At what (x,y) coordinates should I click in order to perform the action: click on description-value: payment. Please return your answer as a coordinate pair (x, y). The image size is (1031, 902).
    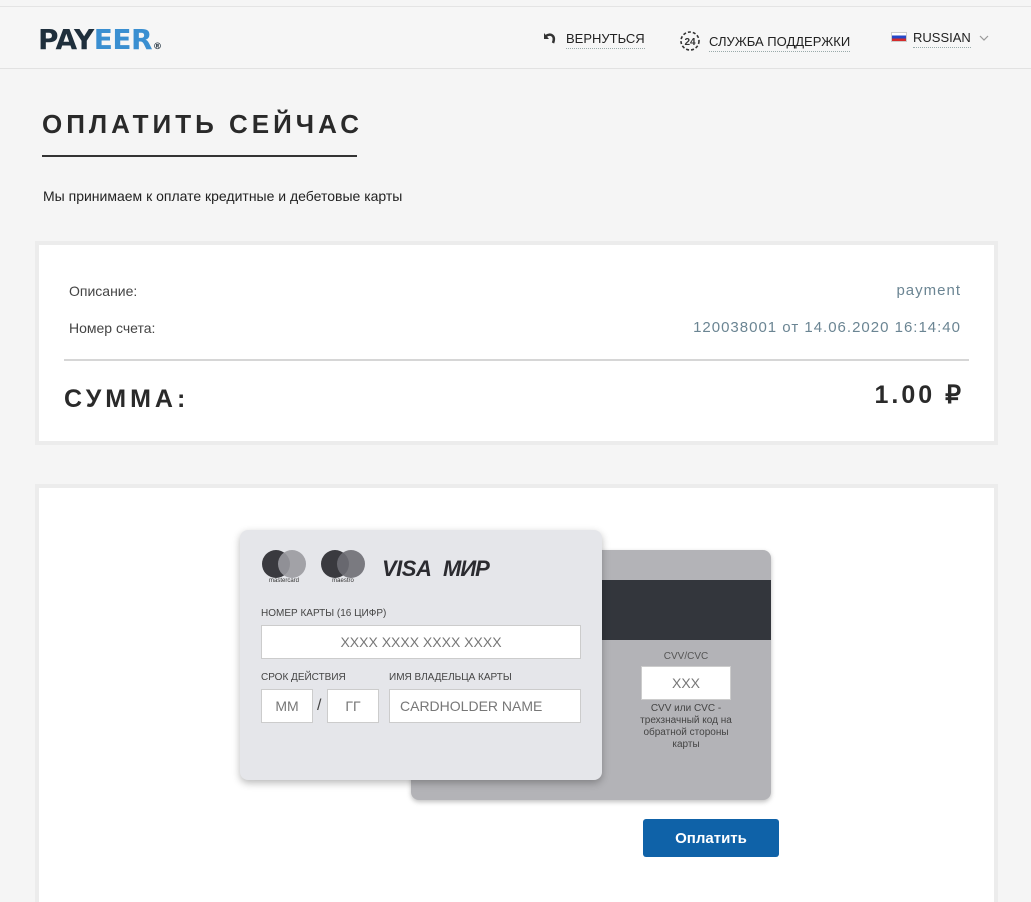
    Looking at the image, I should click on (928, 290).